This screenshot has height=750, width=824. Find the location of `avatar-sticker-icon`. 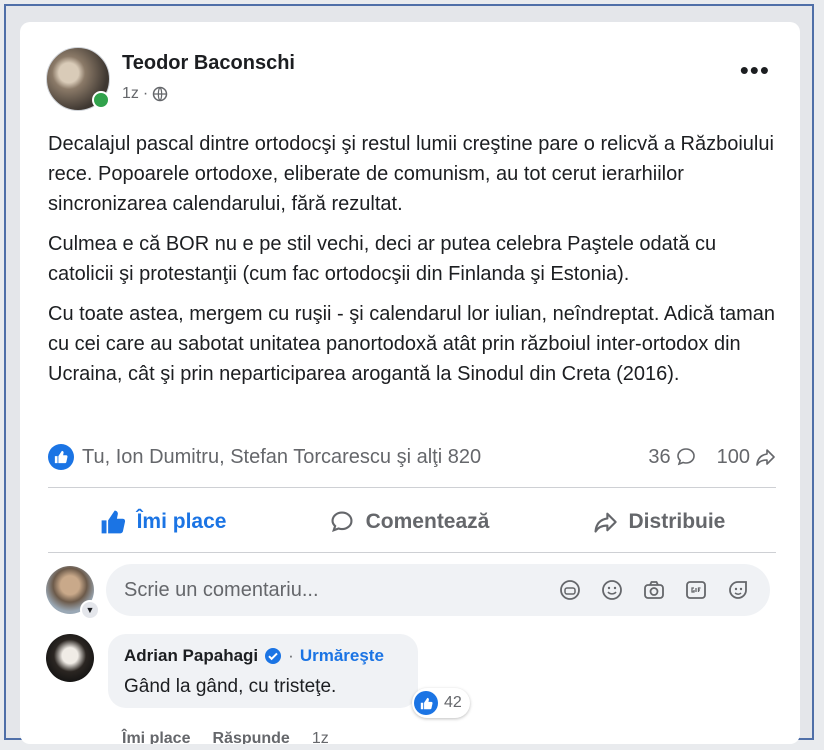

avatar-sticker-icon is located at coordinates (570, 590).